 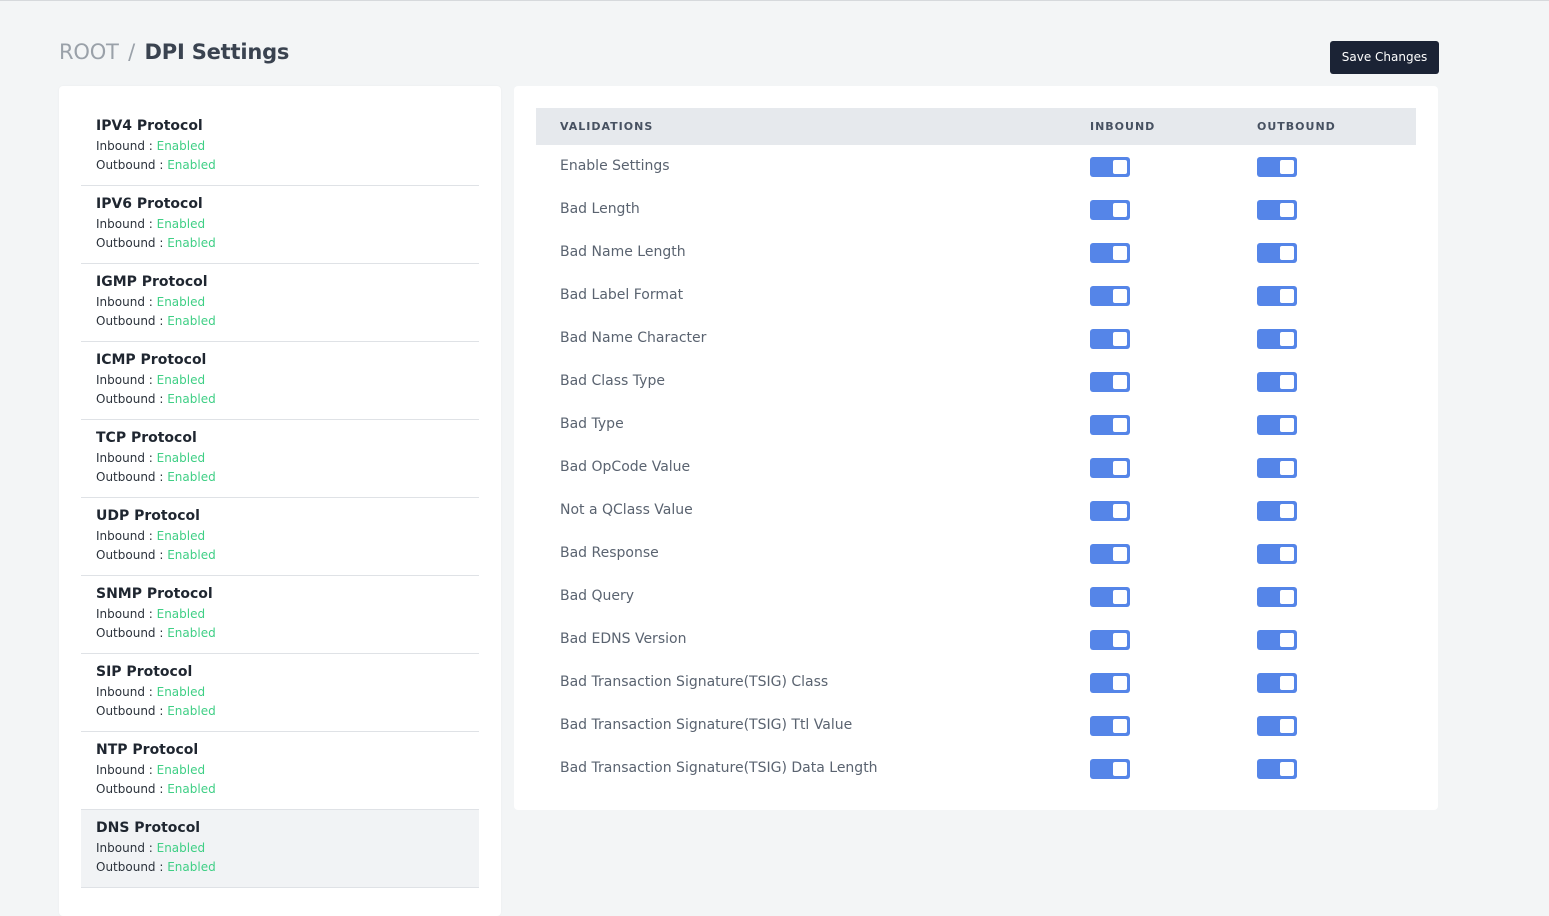 What do you see at coordinates (976, 467) in the screenshot?
I see `validation-row: Bad OpCode Value` at bounding box center [976, 467].